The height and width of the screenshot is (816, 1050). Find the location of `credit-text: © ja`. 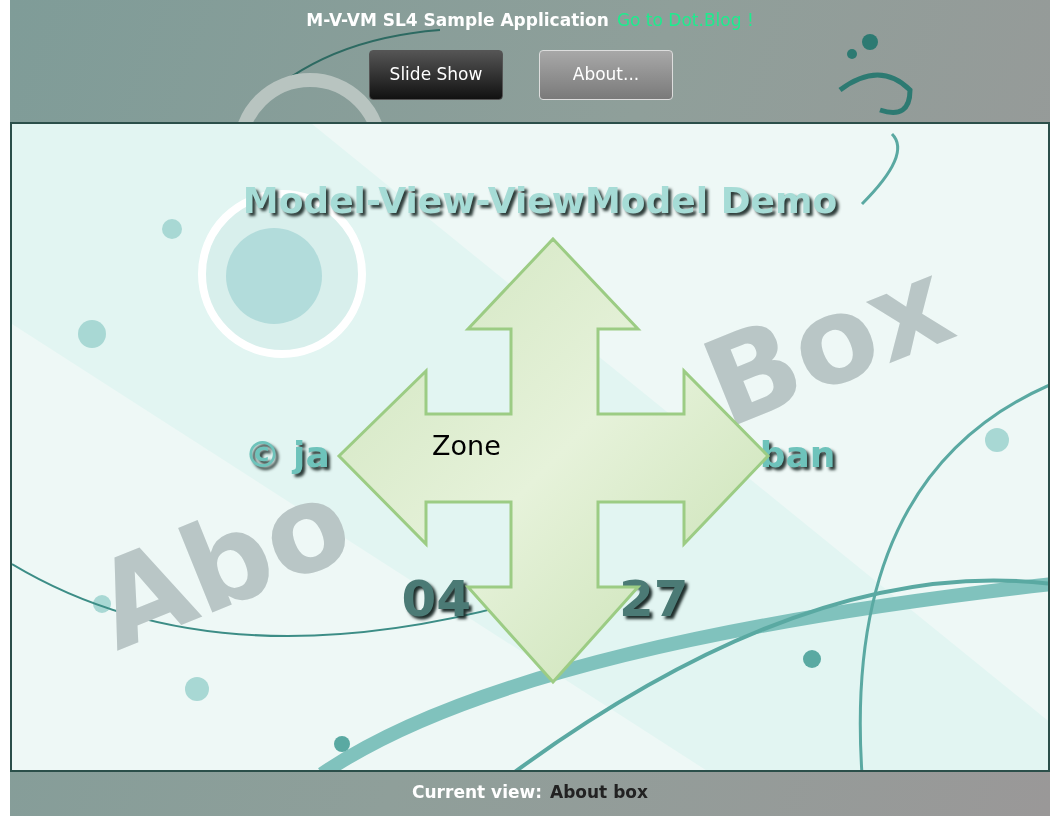

credit-text: © ja is located at coordinates (287, 455).